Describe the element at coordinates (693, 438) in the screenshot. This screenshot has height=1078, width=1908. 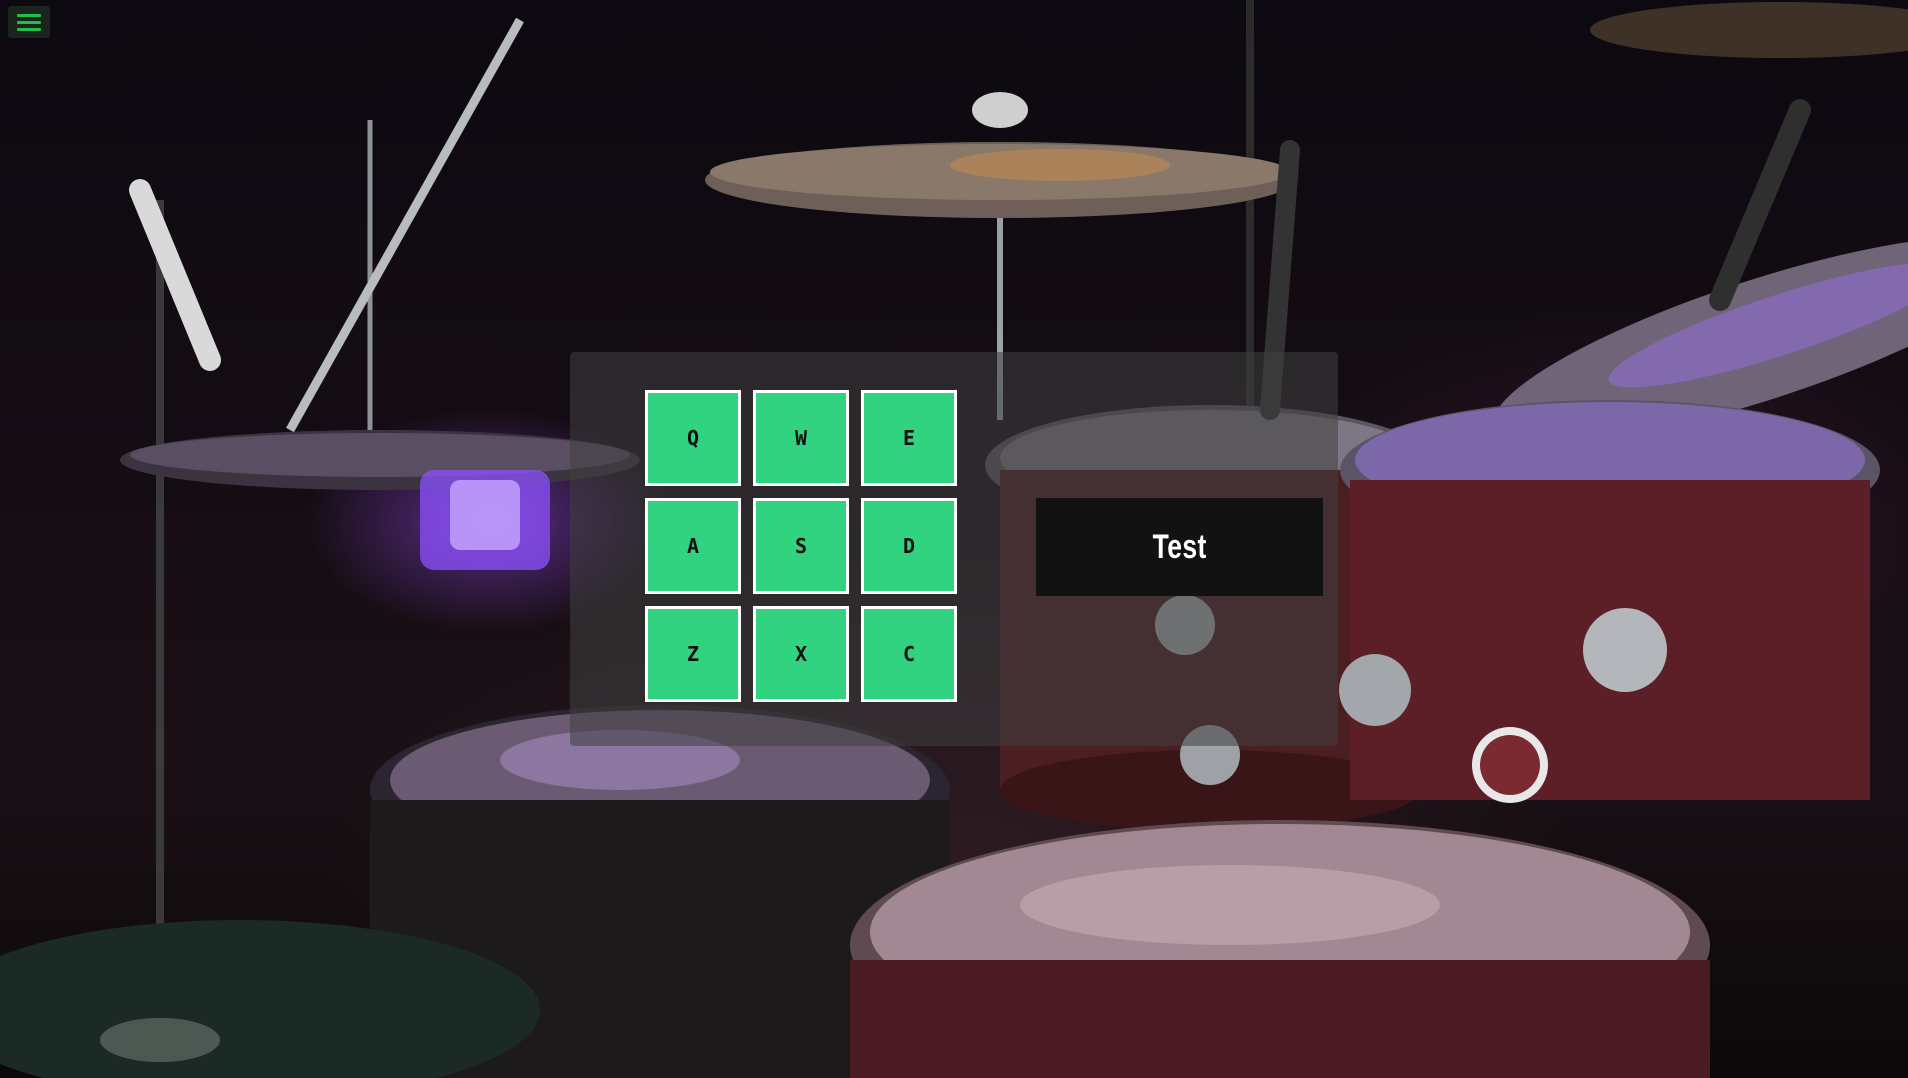
I see `drum-pad-q: Q` at that location.